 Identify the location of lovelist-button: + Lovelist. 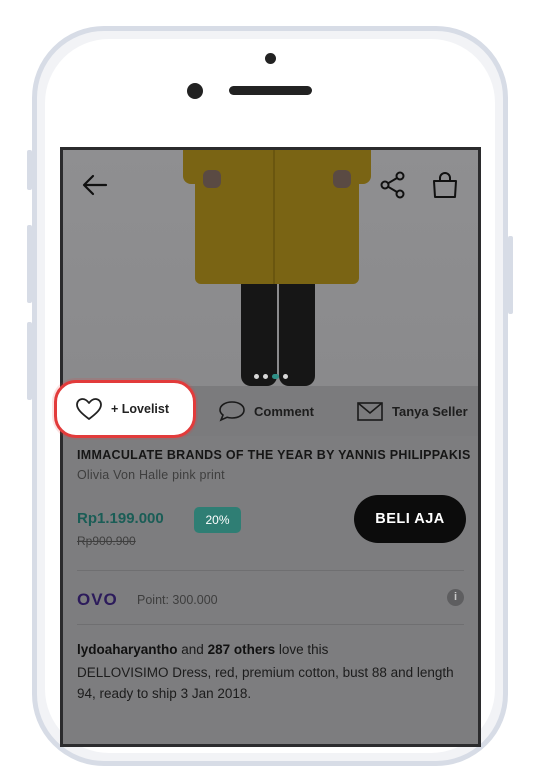
(125, 409).